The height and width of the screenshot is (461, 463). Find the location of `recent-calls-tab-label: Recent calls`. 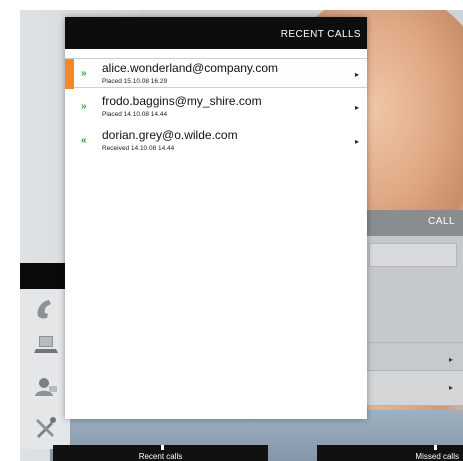

recent-calls-tab-label: Recent calls is located at coordinates (160, 456).